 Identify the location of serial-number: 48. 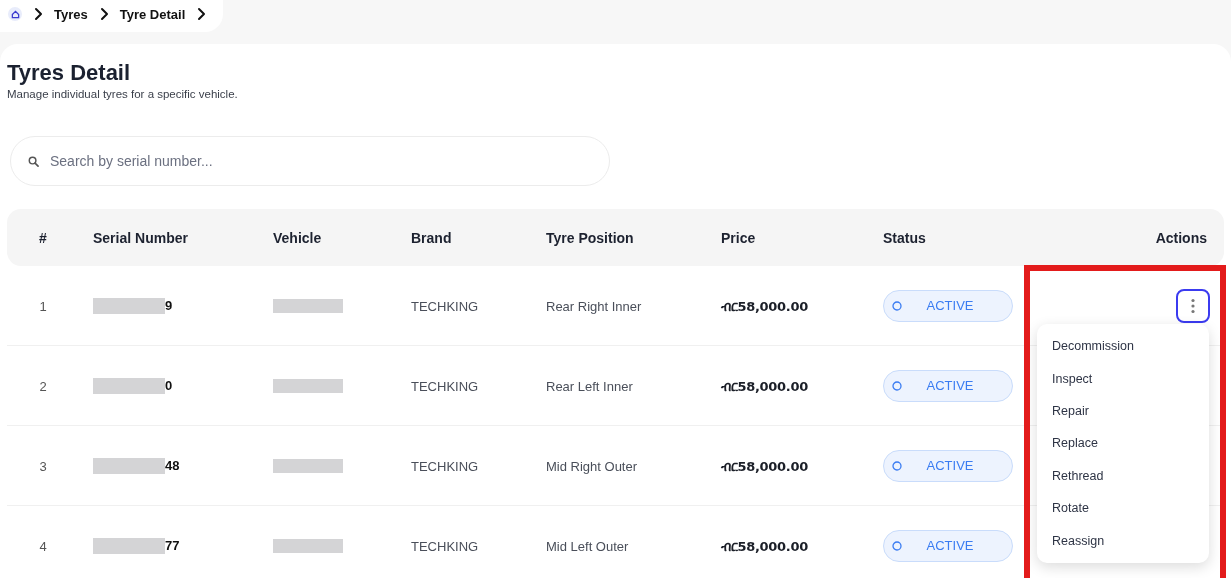
(172, 465).